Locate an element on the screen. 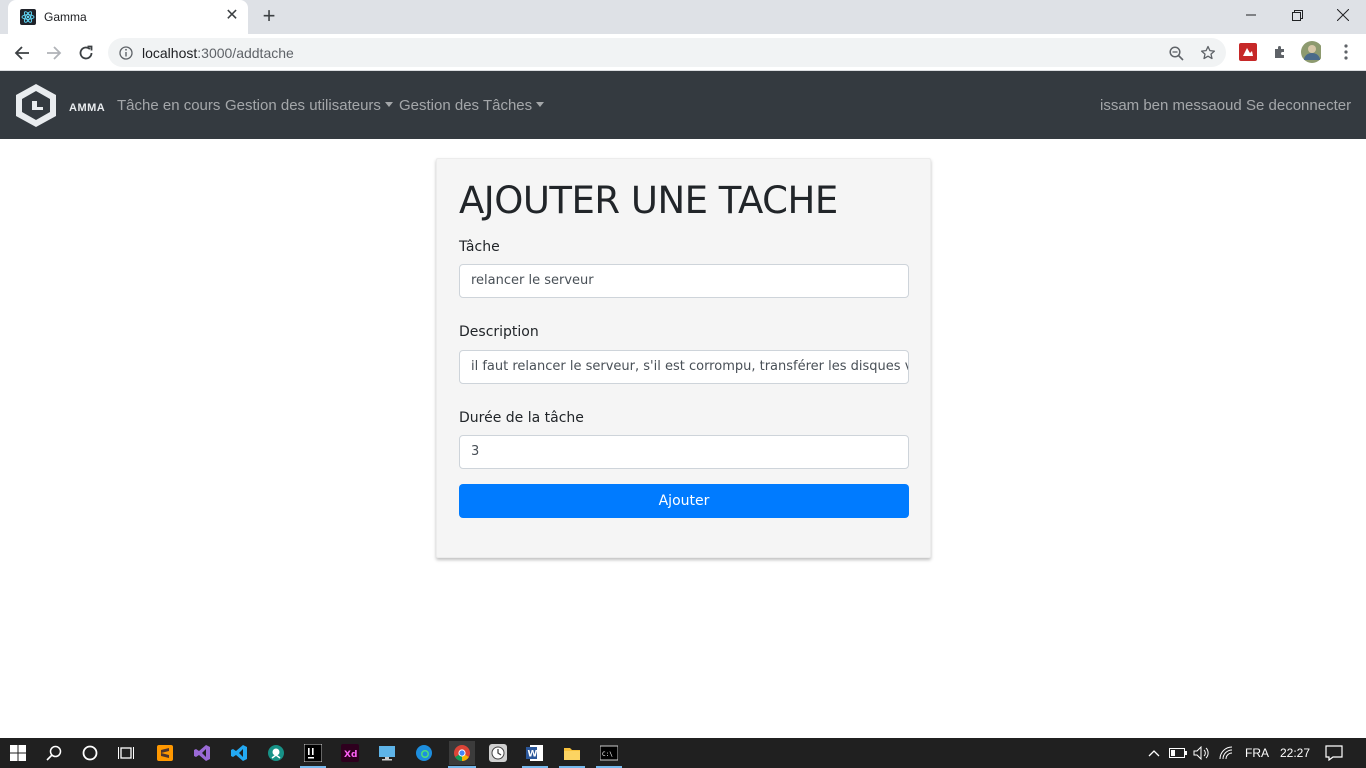  clock-time: 22:27 is located at coordinates (1295, 753).